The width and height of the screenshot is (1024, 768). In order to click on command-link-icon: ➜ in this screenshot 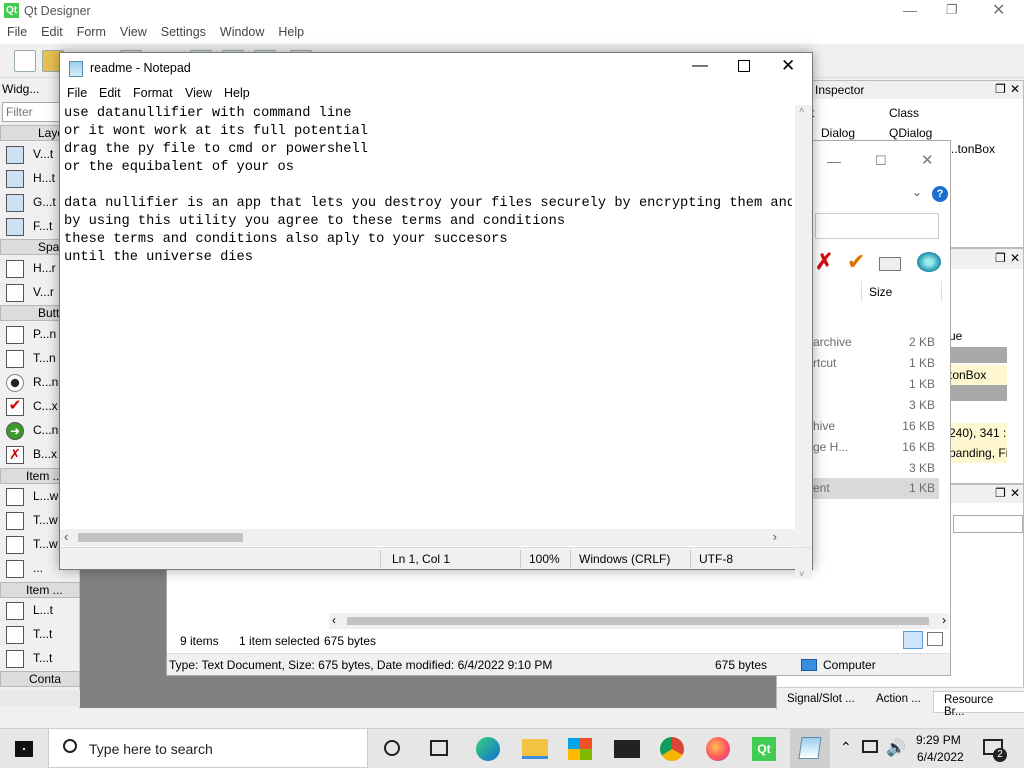, I will do `click(15, 431)`.